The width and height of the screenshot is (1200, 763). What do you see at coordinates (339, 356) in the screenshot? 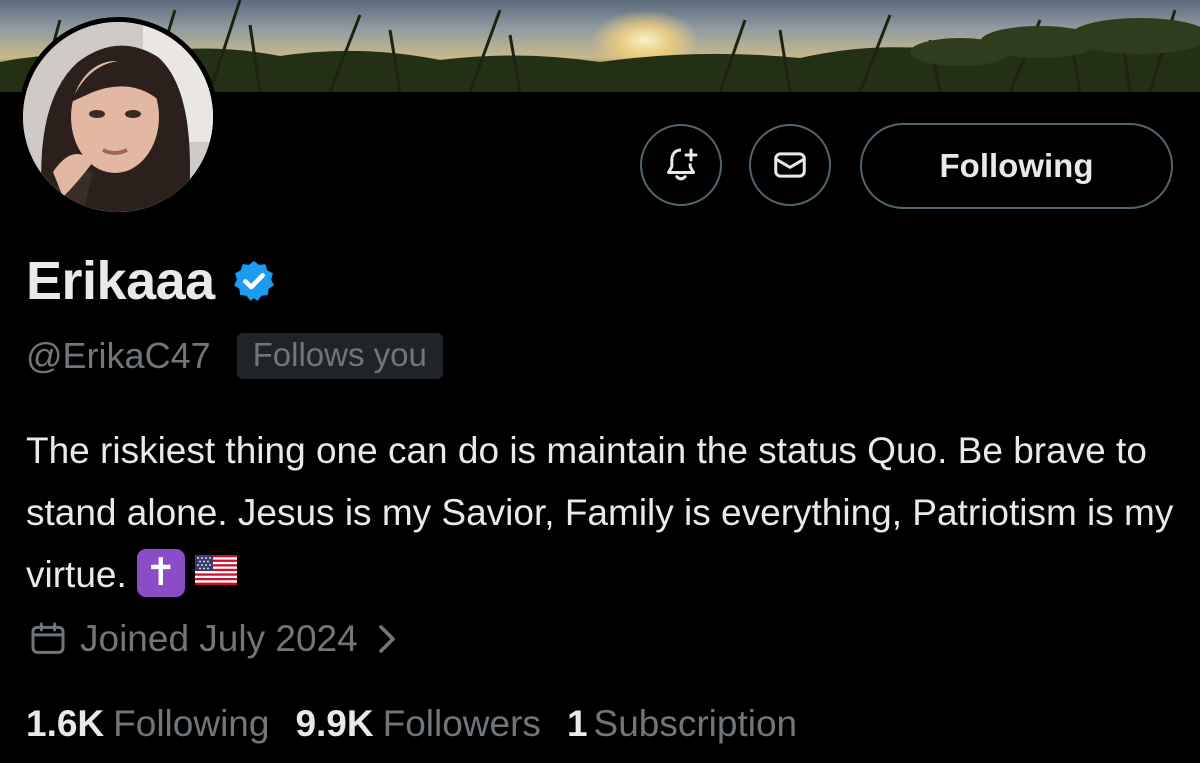
I see `follows-you-badge: Follows you` at bounding box center [339, 356].